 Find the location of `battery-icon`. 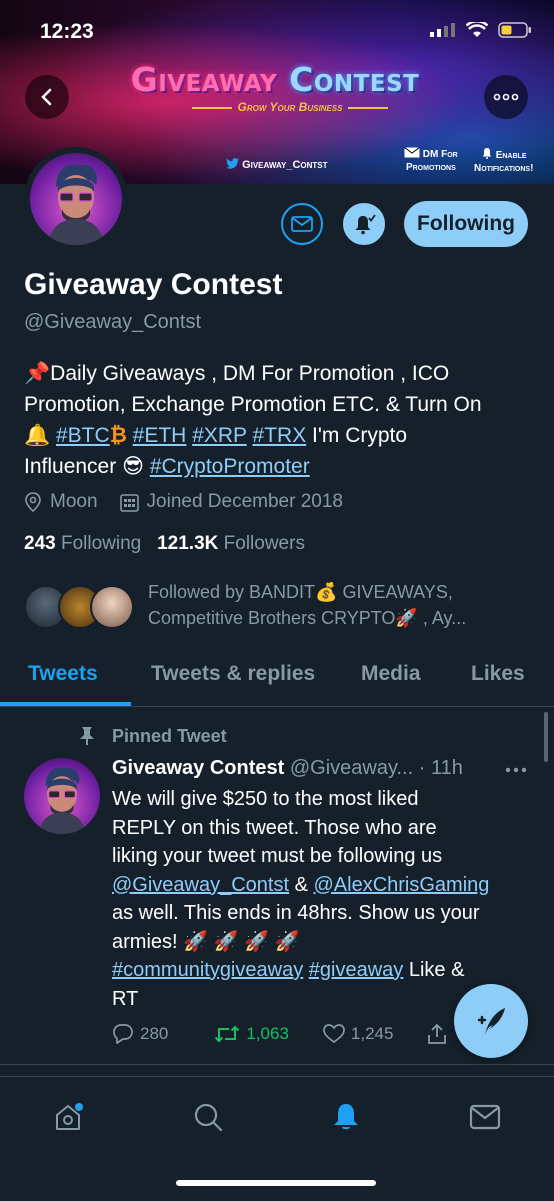

battery-icon is located at coordinates (514, 30).